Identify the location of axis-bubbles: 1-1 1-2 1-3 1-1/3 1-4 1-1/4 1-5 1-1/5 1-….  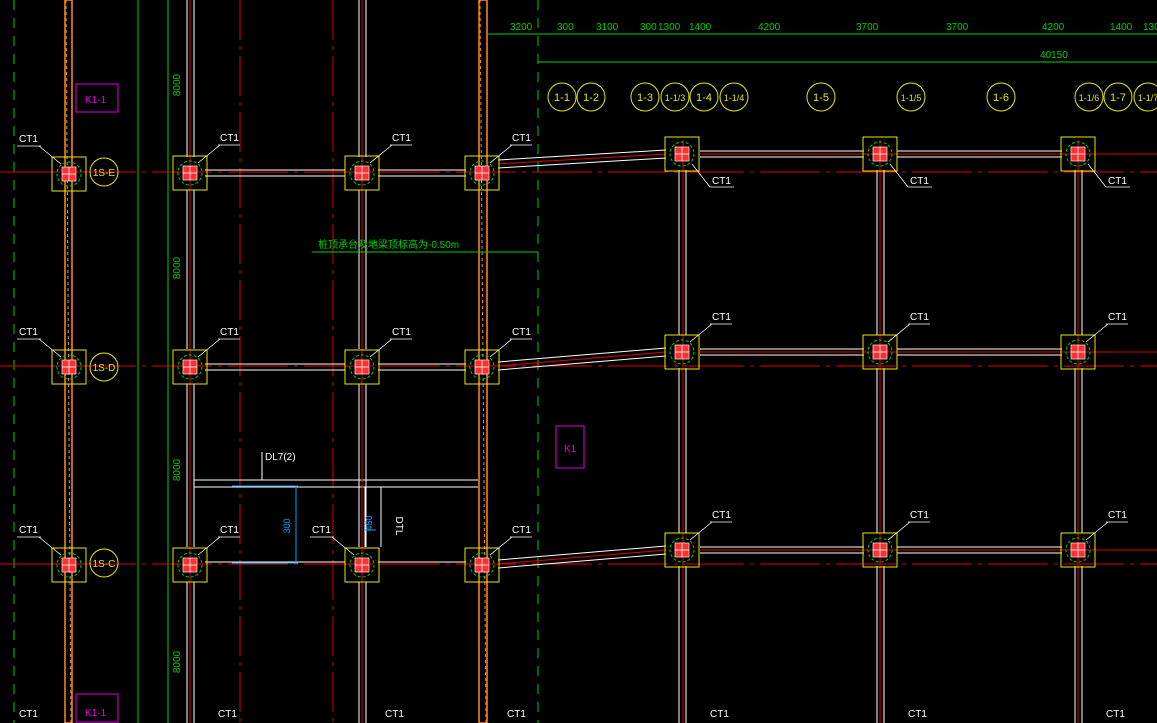
(852, 97).